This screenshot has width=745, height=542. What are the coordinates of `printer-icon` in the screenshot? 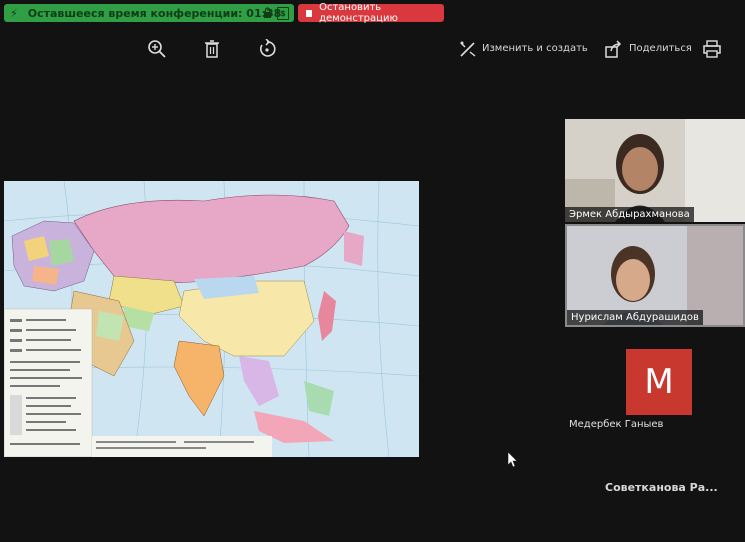 It's located at (712, 49).